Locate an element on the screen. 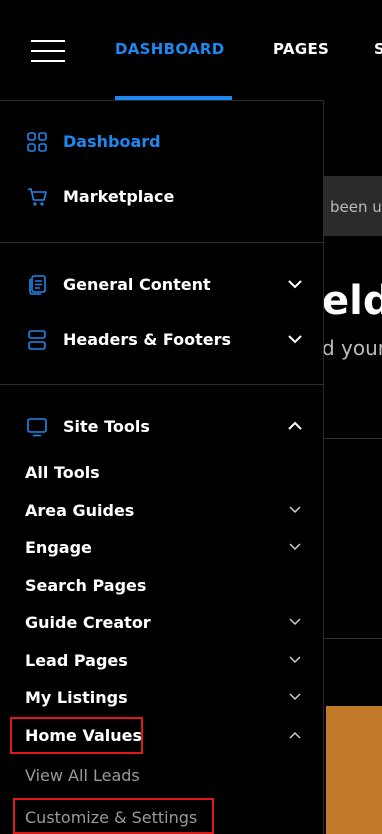 The width and height of the screenshot is (382, 834). sidebar-item-label: General Content is located at coordinates (137, 284).